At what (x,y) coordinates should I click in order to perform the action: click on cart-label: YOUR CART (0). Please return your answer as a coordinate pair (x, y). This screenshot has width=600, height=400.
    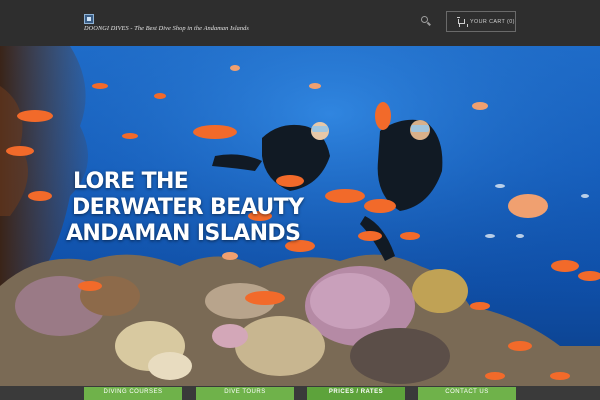
    Looking at the image, I should click on (492, 21).